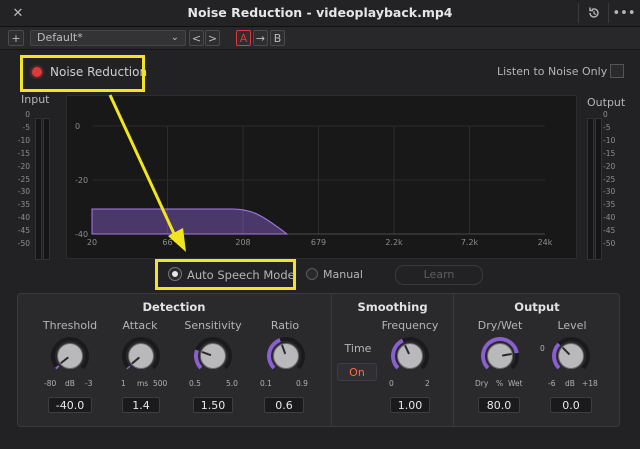 Image resolution: width=640 pixels, height=449 pixels. Describe the element at coordinates (500, 325) in the screenshot. I see `drywet-label: Dry/Wet` at that location.